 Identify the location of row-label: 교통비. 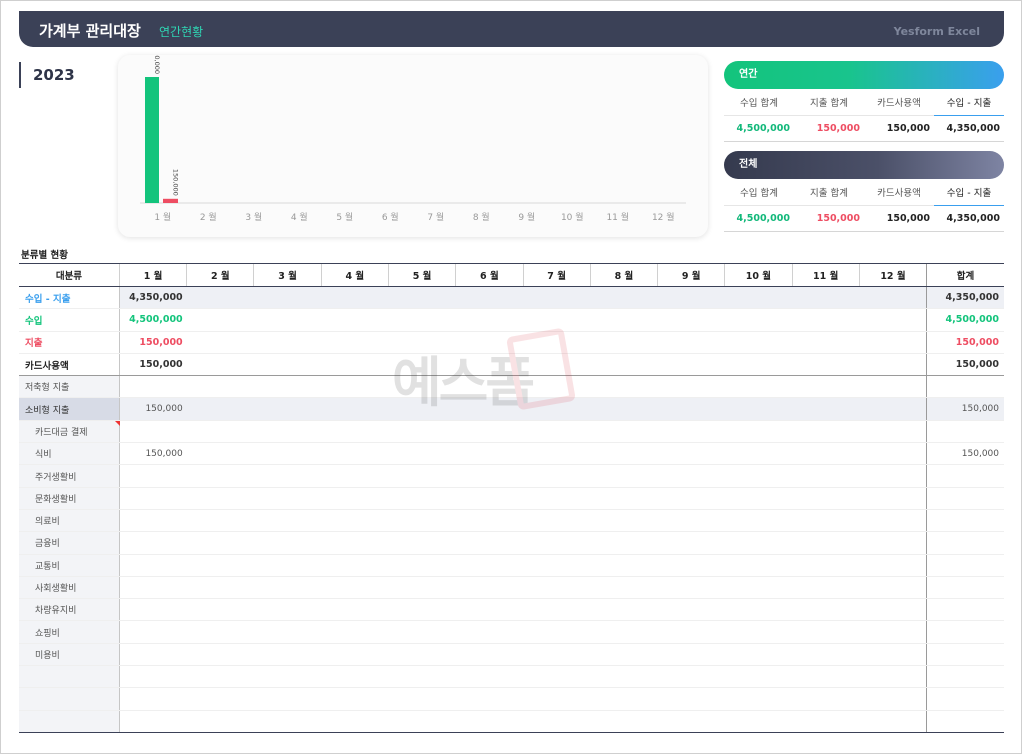
(69, 565).